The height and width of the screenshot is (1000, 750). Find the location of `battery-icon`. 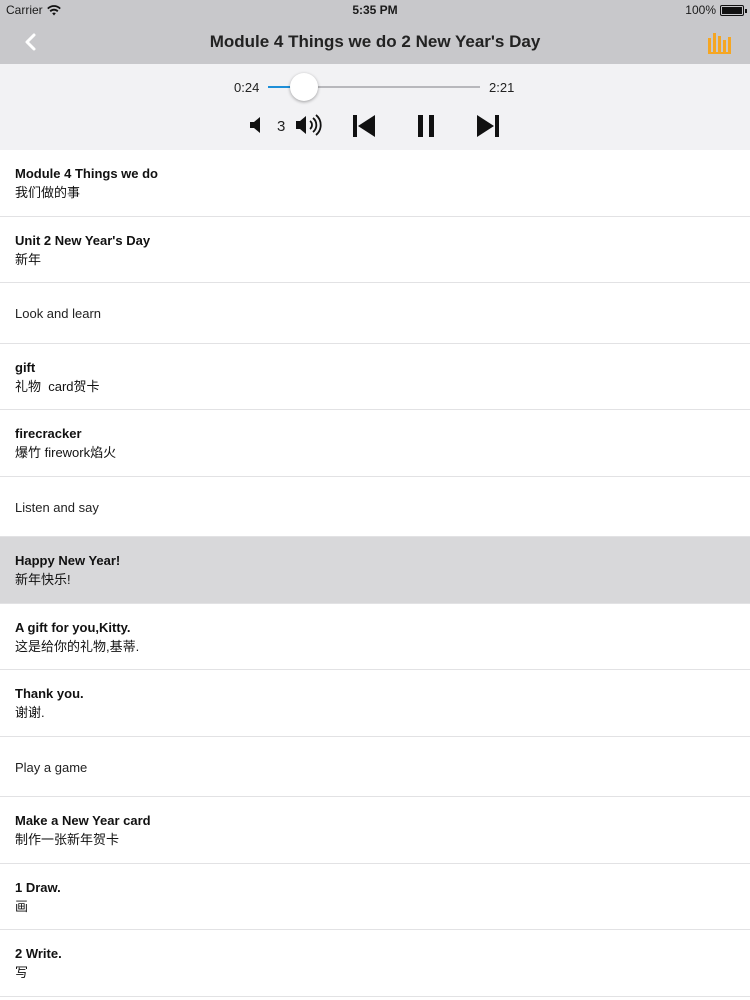

battery-icon is located at coordinates (733, 10).